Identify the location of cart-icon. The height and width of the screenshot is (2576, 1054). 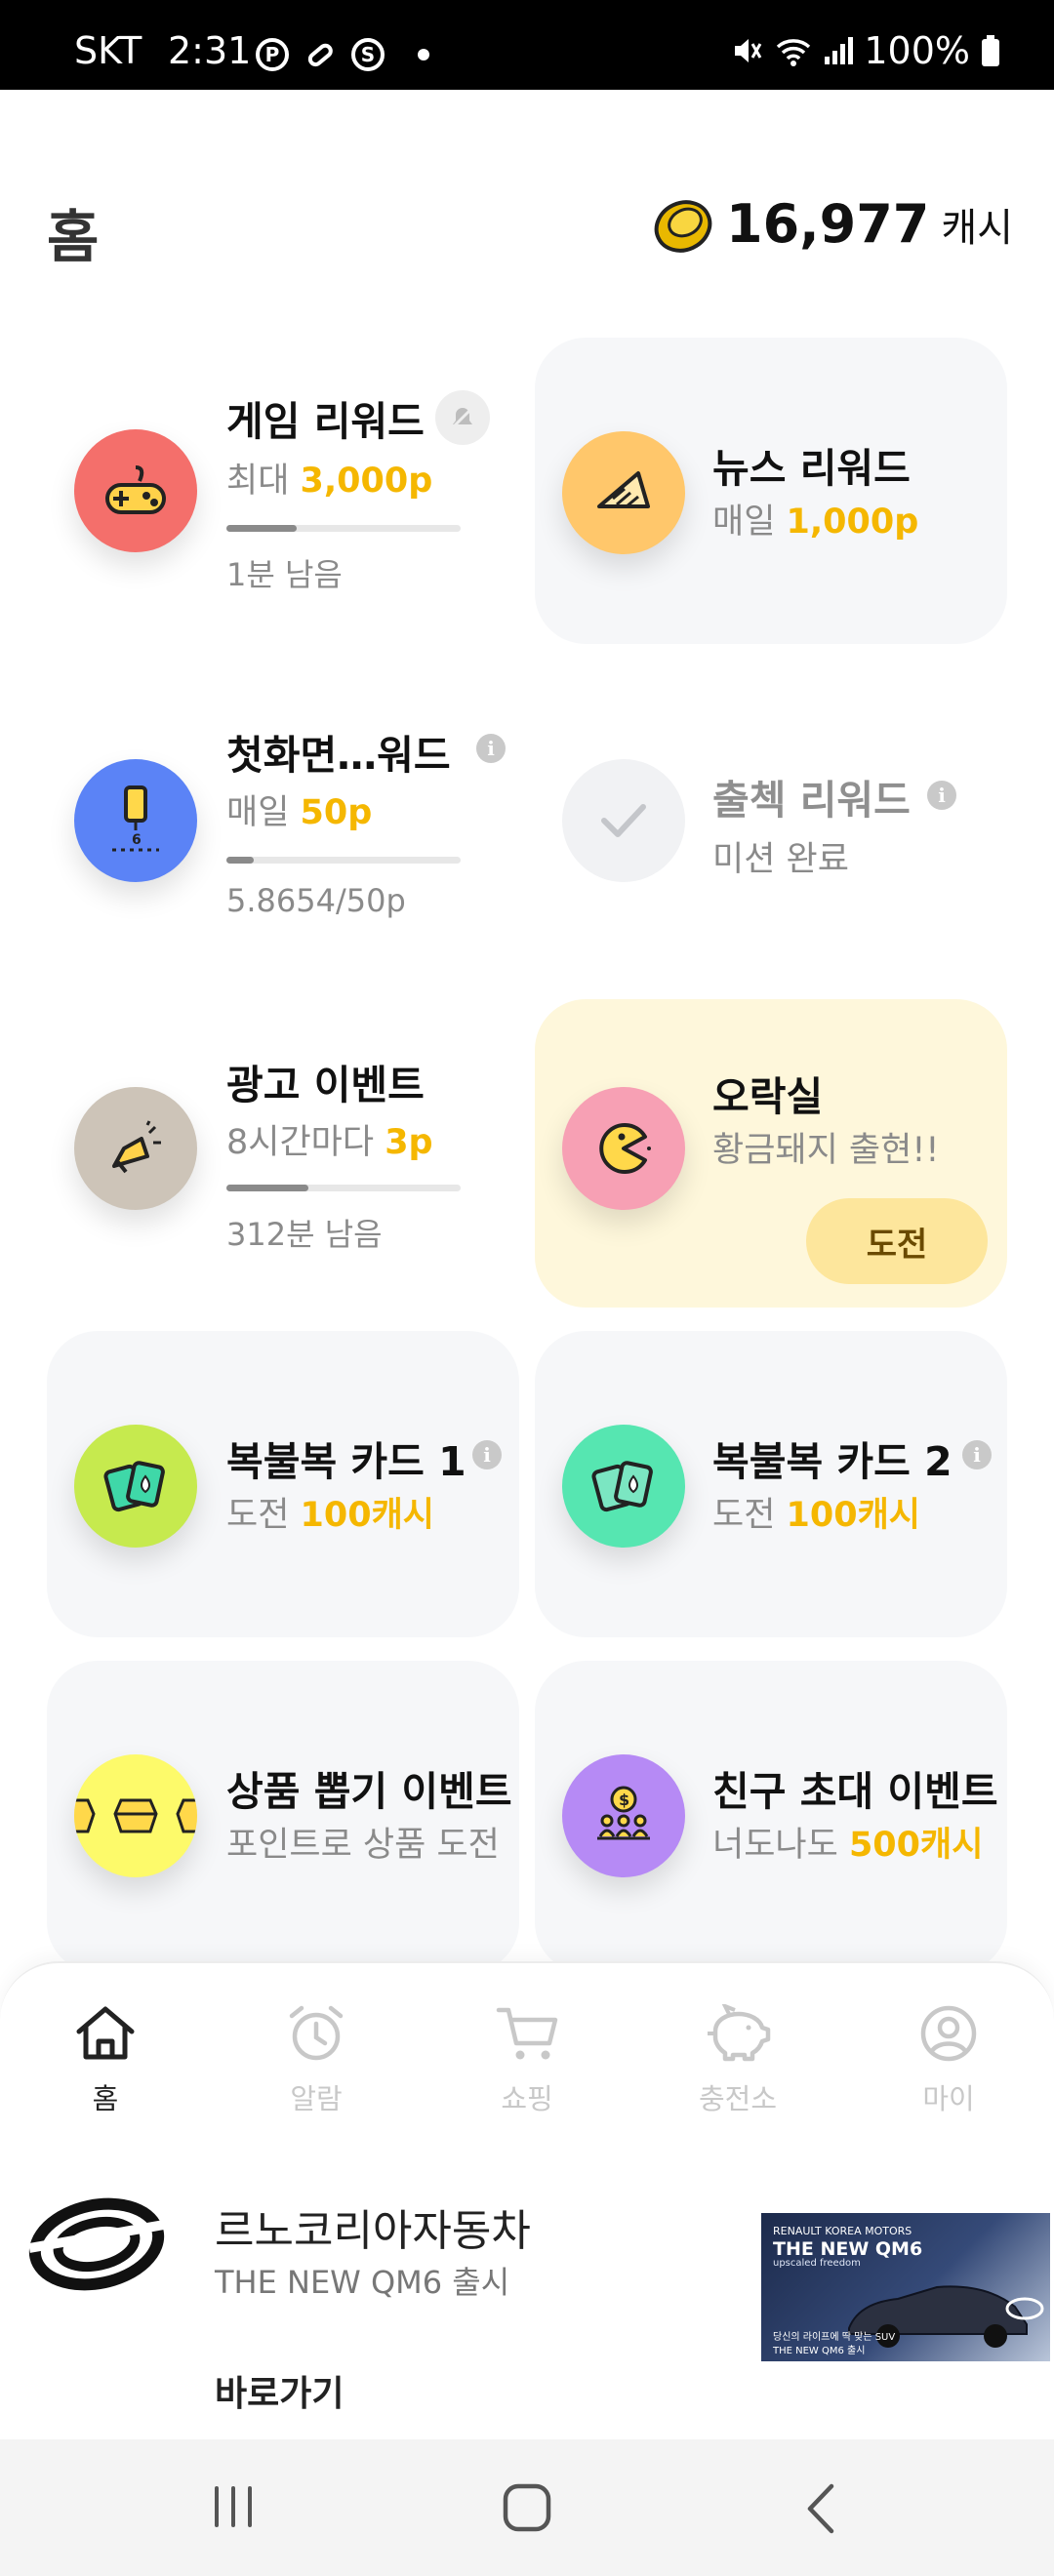
(527, 2033).